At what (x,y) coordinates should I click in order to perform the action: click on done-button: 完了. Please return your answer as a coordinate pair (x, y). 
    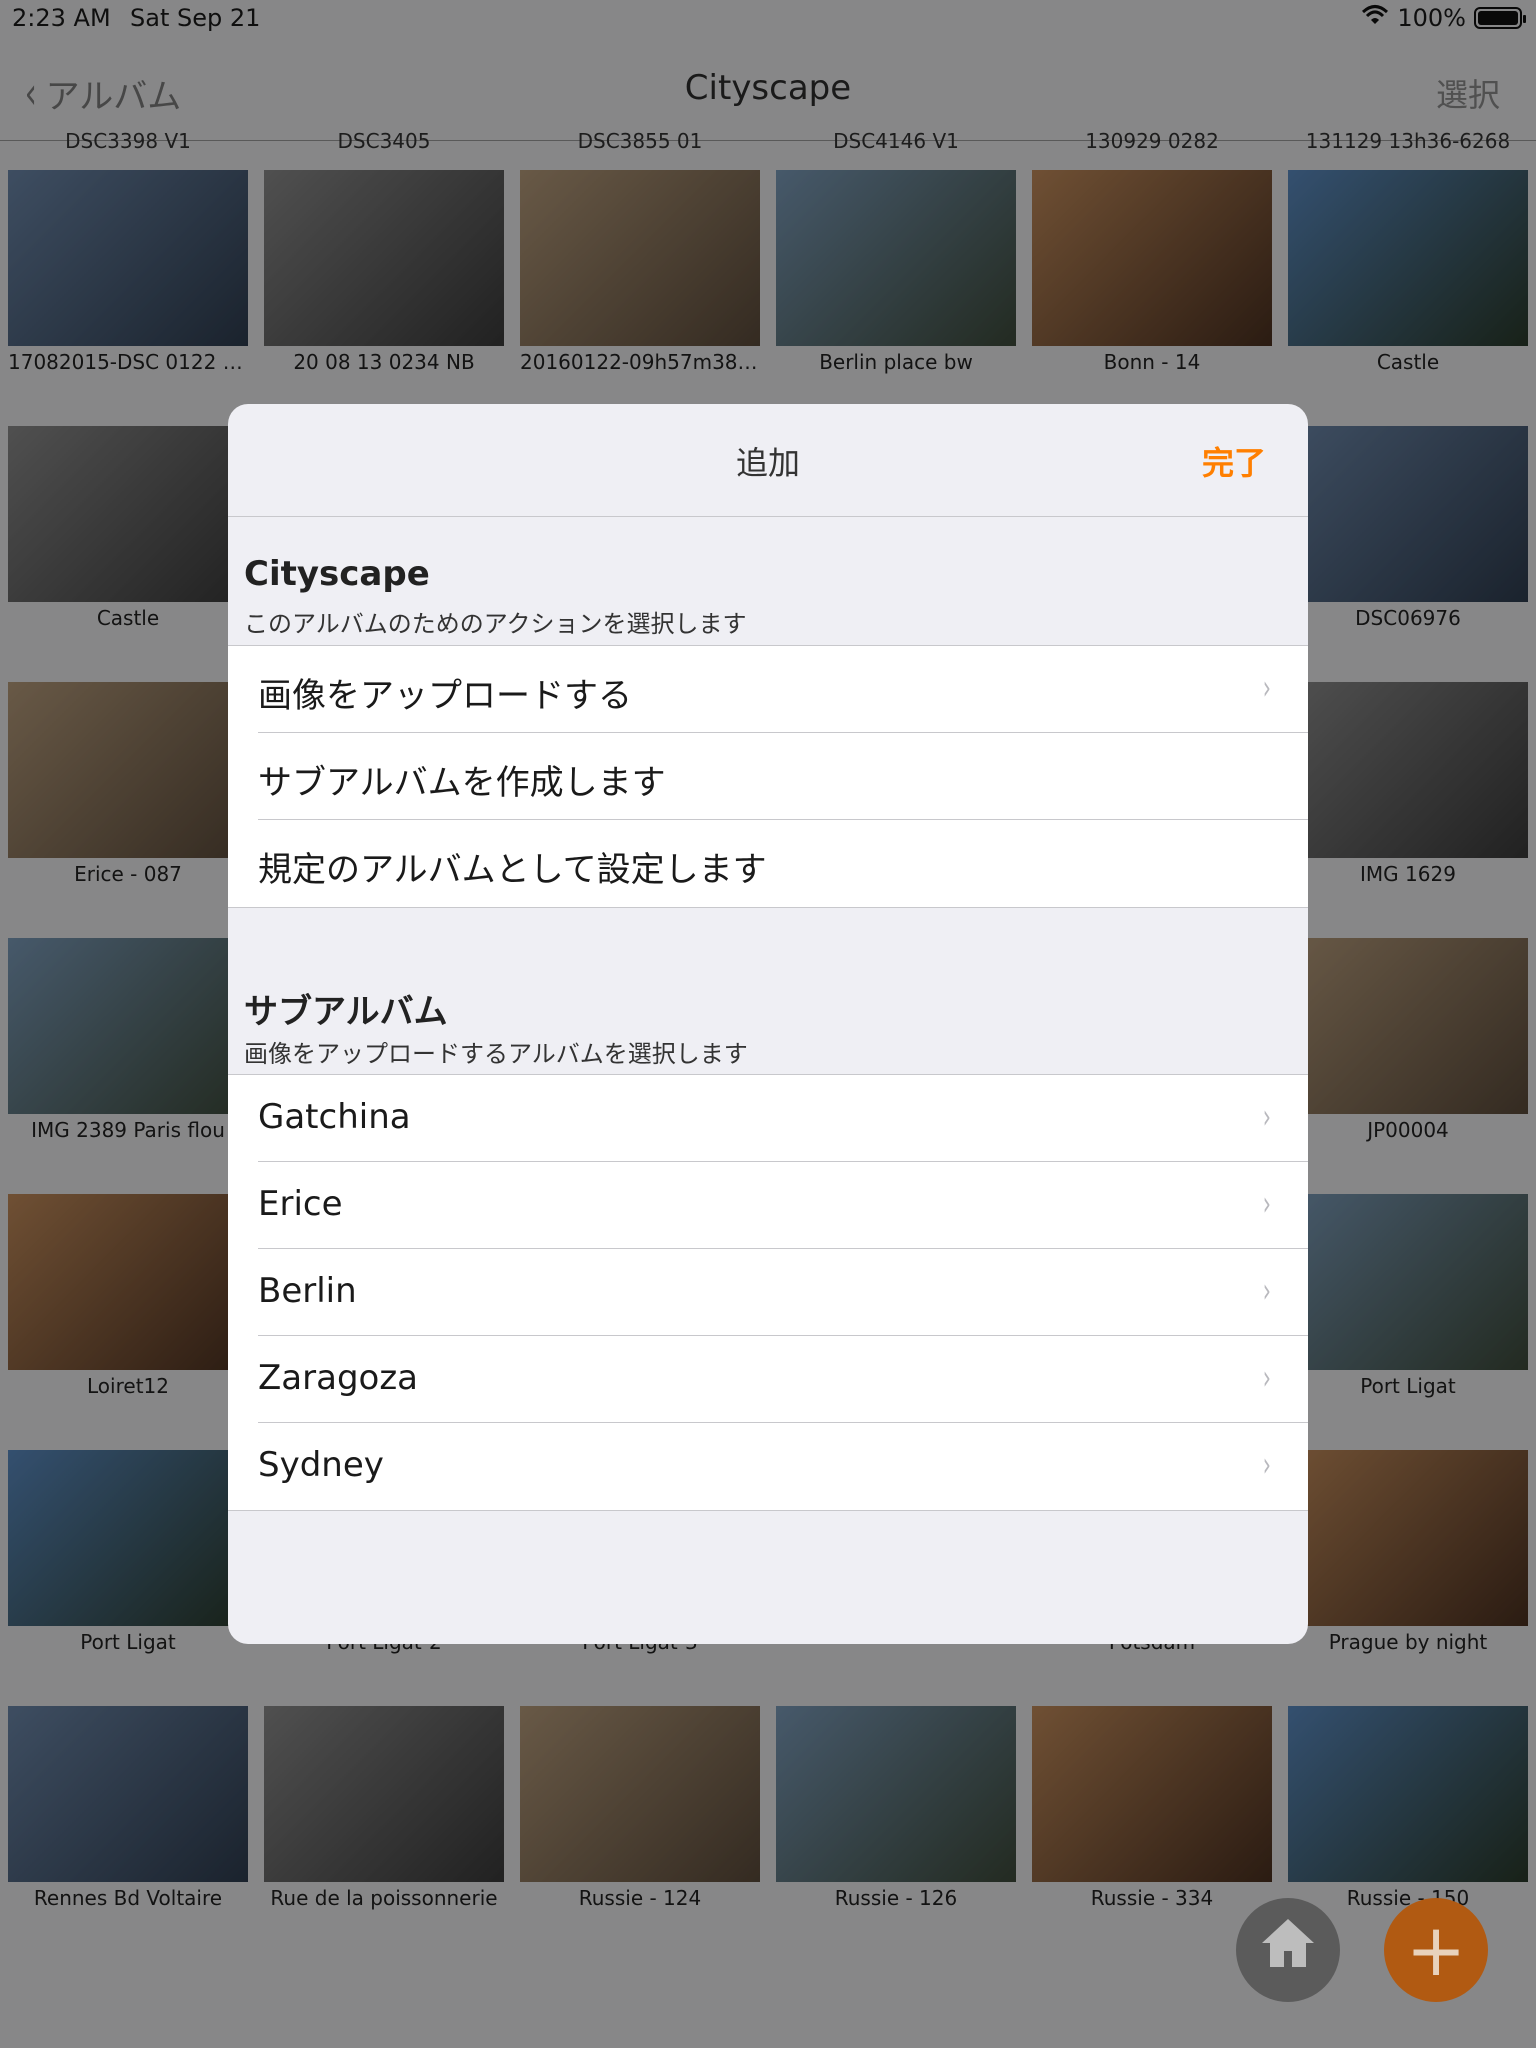
    Looking at the image, I should click on (1234, 461).